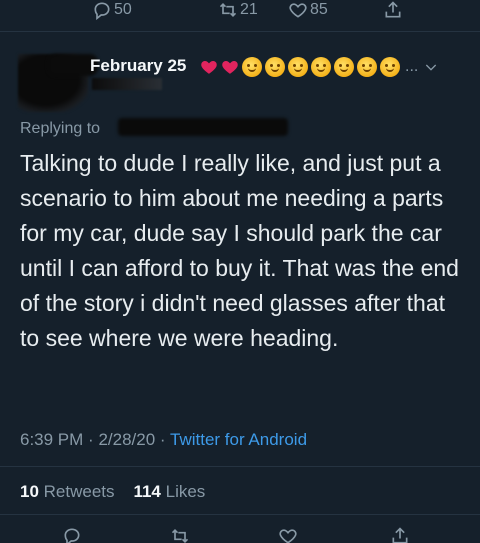 Image resolution: width=480 pixels, height=543 pixels. What do you see at coordinates (203, 127) in the screenshot?
I see `reply-target-redacted` at bounding box center [203, 127].